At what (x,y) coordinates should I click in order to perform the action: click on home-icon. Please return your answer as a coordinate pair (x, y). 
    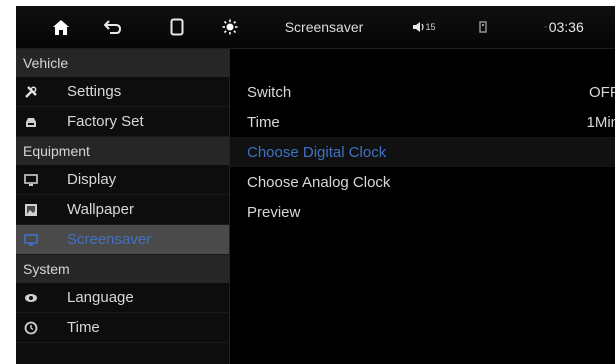
    Looking at the image, I should click on (61, 27).